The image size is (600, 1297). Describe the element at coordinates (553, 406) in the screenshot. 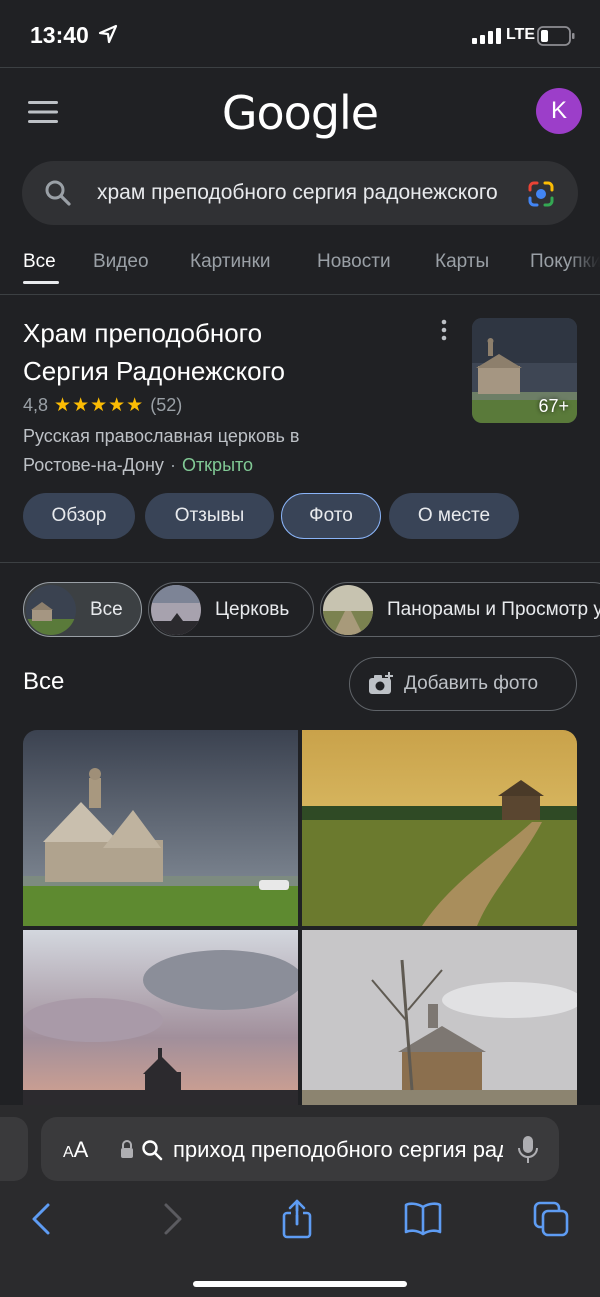

I see `photo-count: 67+` at that location.